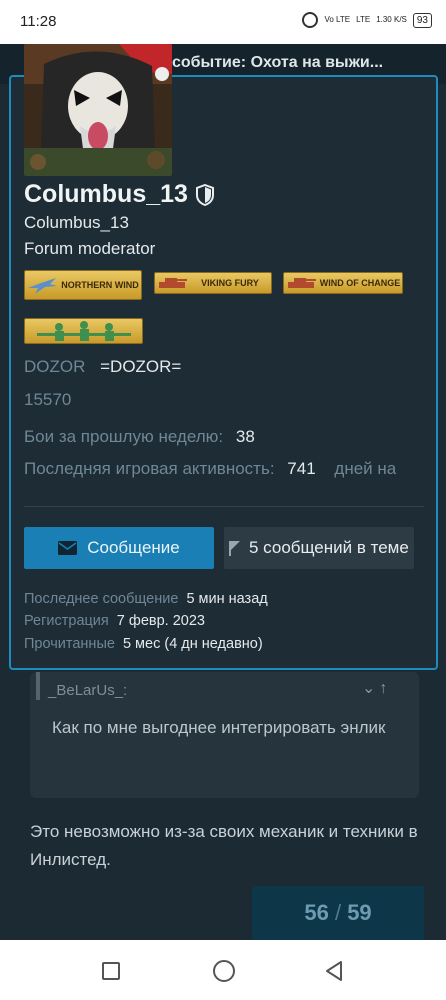 This screenshot has width=446, height=1000. I want to click on battery-icon: 93, so click(422, 20).